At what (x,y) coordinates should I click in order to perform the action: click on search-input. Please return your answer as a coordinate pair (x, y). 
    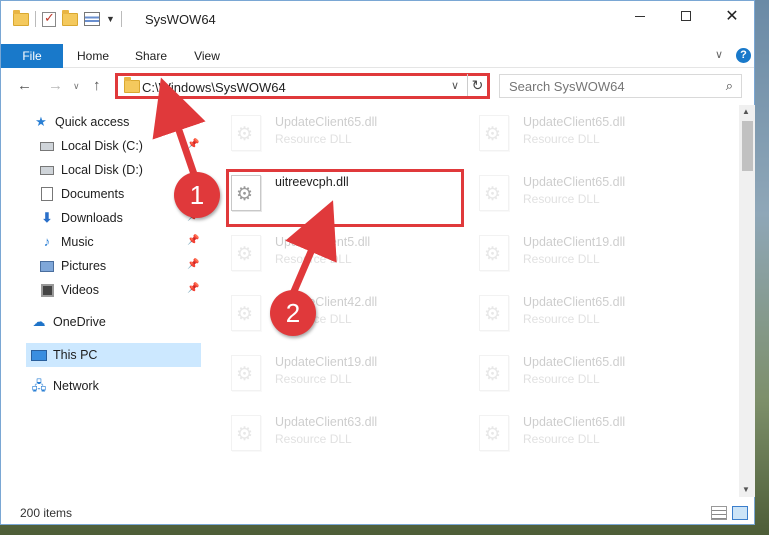
    Looking at the image, I should click on (600, 86).